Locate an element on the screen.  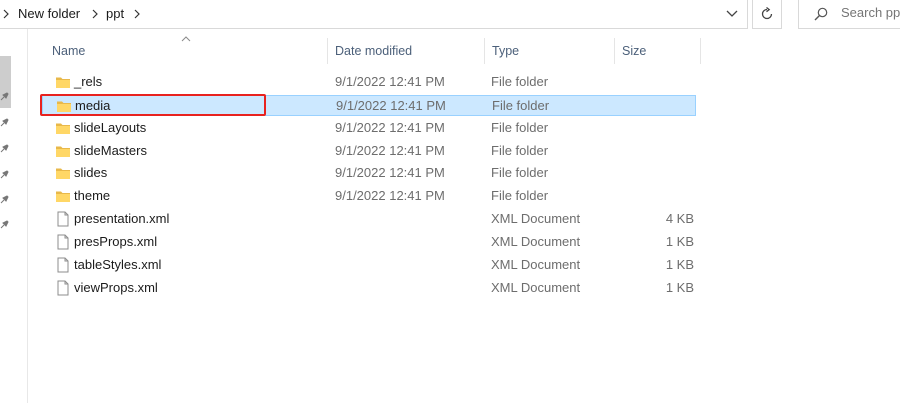
column-header-size: Size is located at coordinates (634, 51).